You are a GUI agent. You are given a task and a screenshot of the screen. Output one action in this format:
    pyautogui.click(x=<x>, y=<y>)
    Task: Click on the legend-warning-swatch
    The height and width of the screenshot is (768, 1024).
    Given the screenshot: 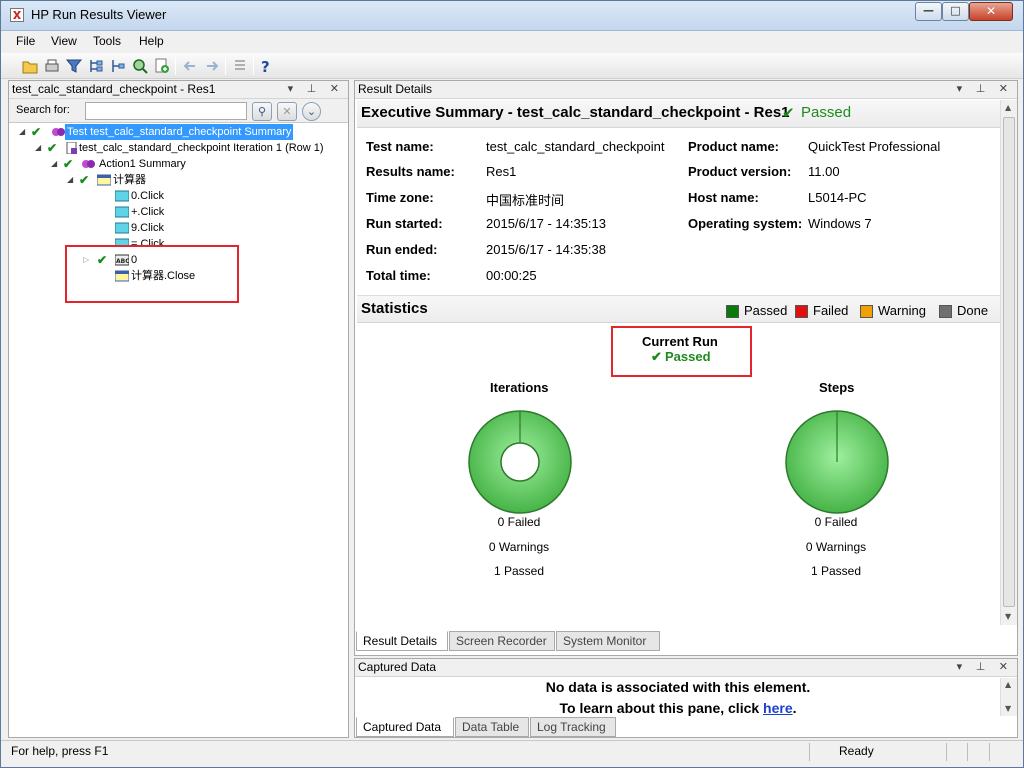 What is the action you would take?
    pyautogui.click(x=866, y=311)
    